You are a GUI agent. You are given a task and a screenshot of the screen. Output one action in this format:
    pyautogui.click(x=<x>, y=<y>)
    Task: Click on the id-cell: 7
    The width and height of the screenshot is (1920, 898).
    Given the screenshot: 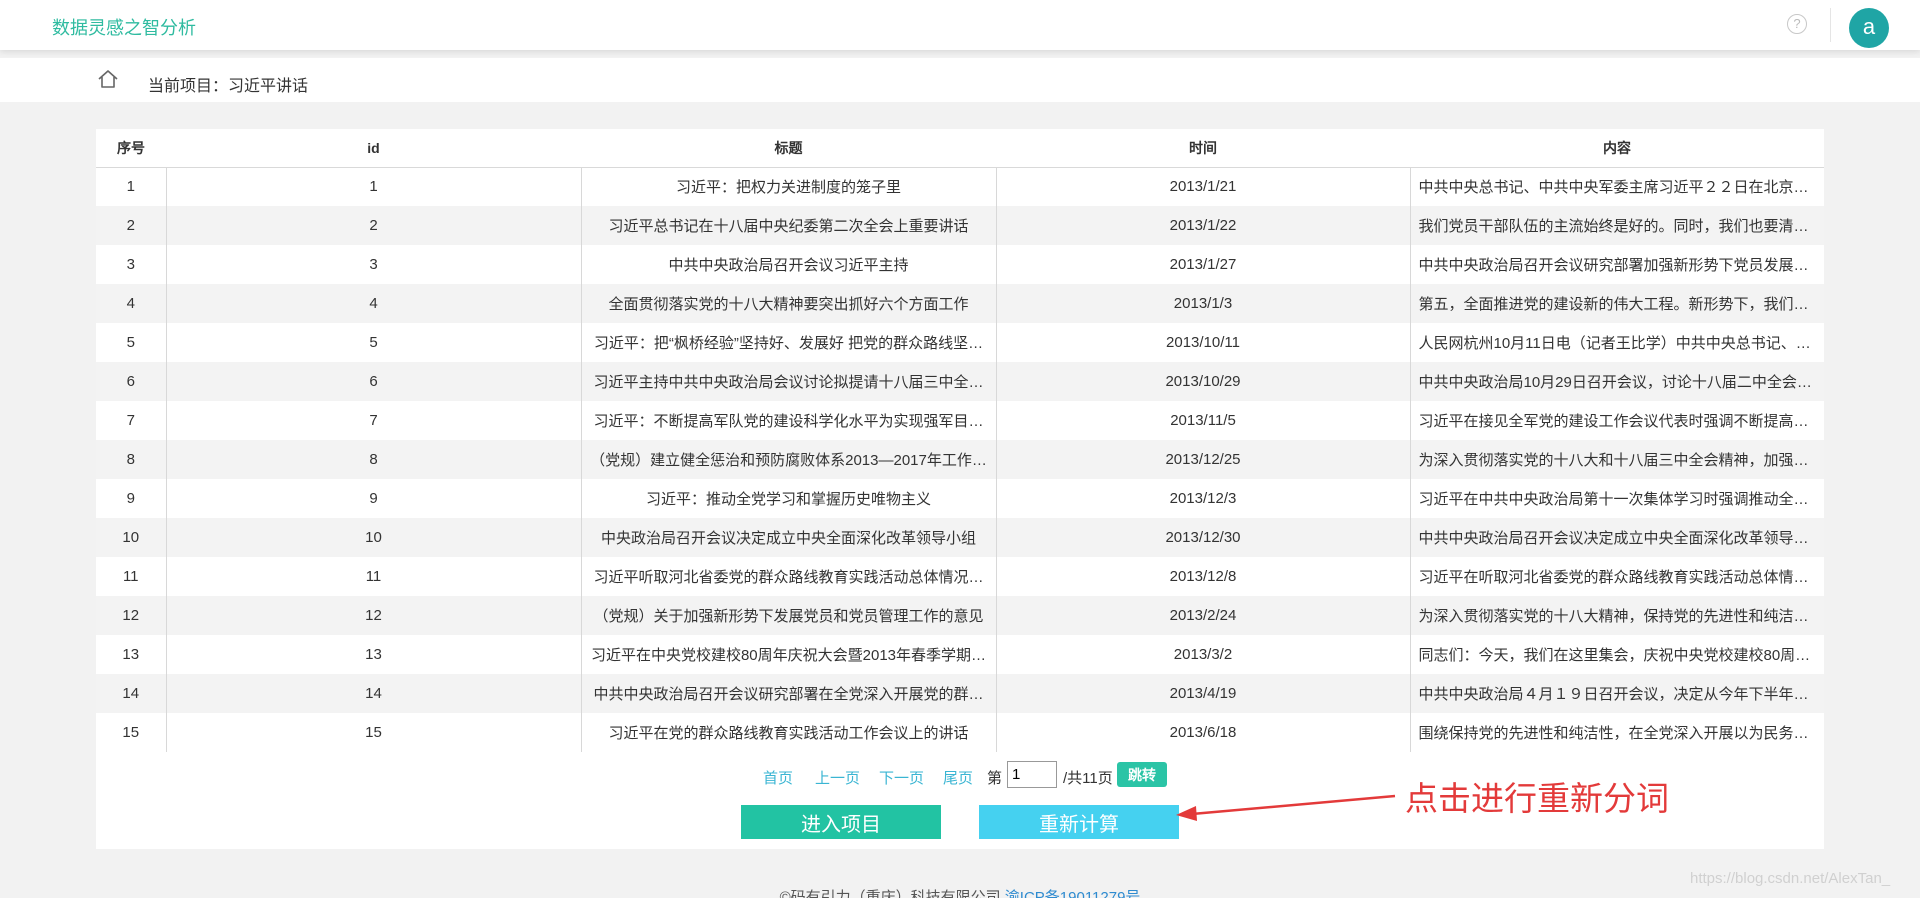 What is the action you would take?
    pyautogui.click(x=373, y=420)
    